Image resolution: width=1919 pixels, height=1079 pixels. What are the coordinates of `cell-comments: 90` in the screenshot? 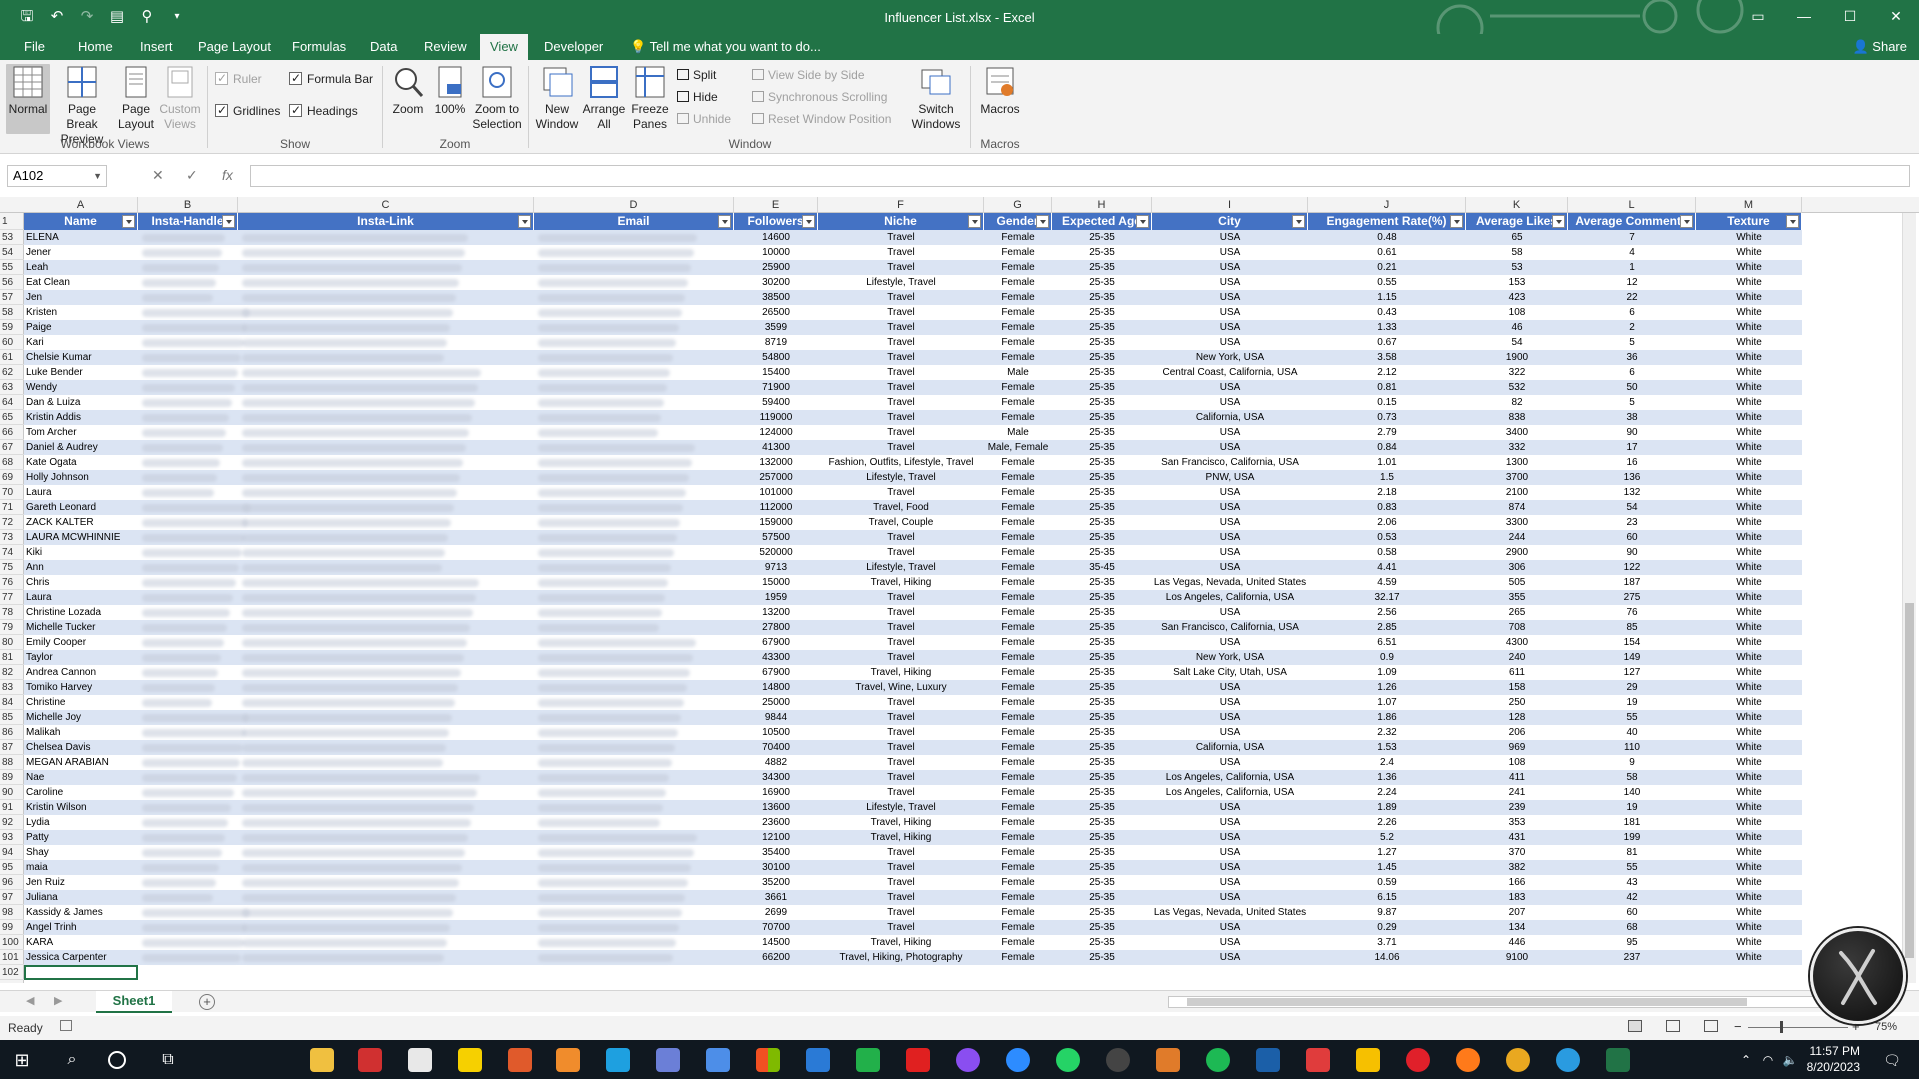 It's located at (1632, 432).